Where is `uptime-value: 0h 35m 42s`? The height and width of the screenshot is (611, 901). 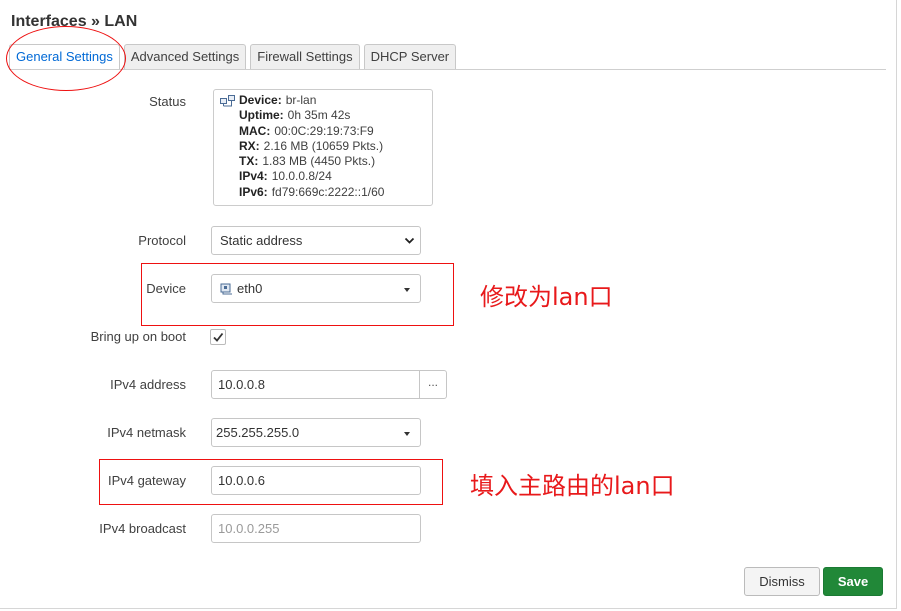
uptime-value: 0h 35m 42s is located at coordinates (319, 115).